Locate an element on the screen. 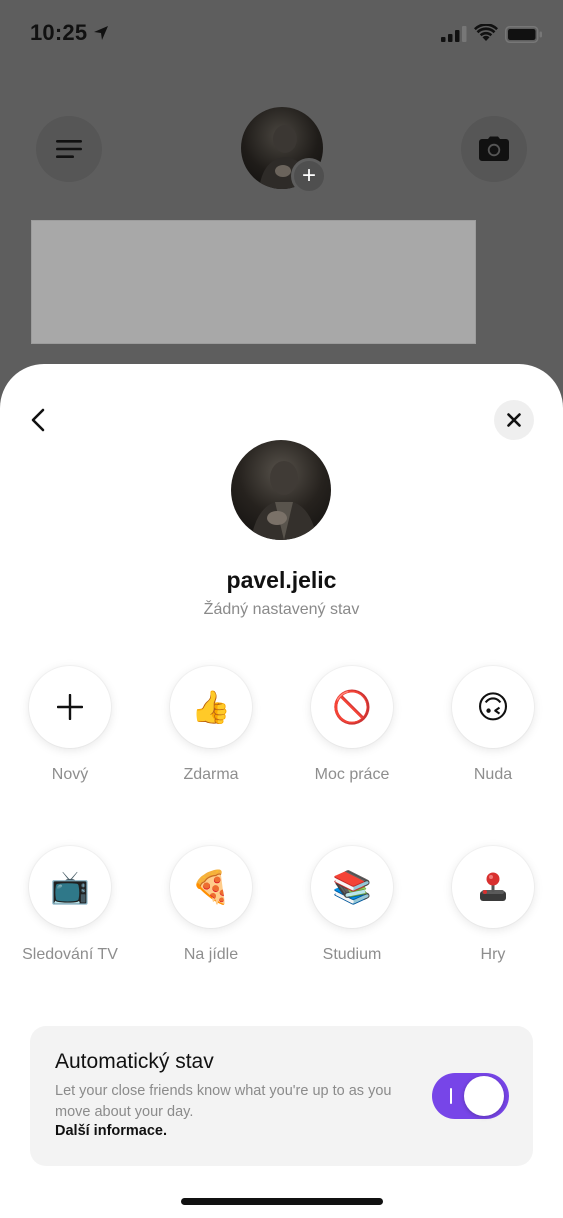  joystick-icon is located at coordinates (493, 887).